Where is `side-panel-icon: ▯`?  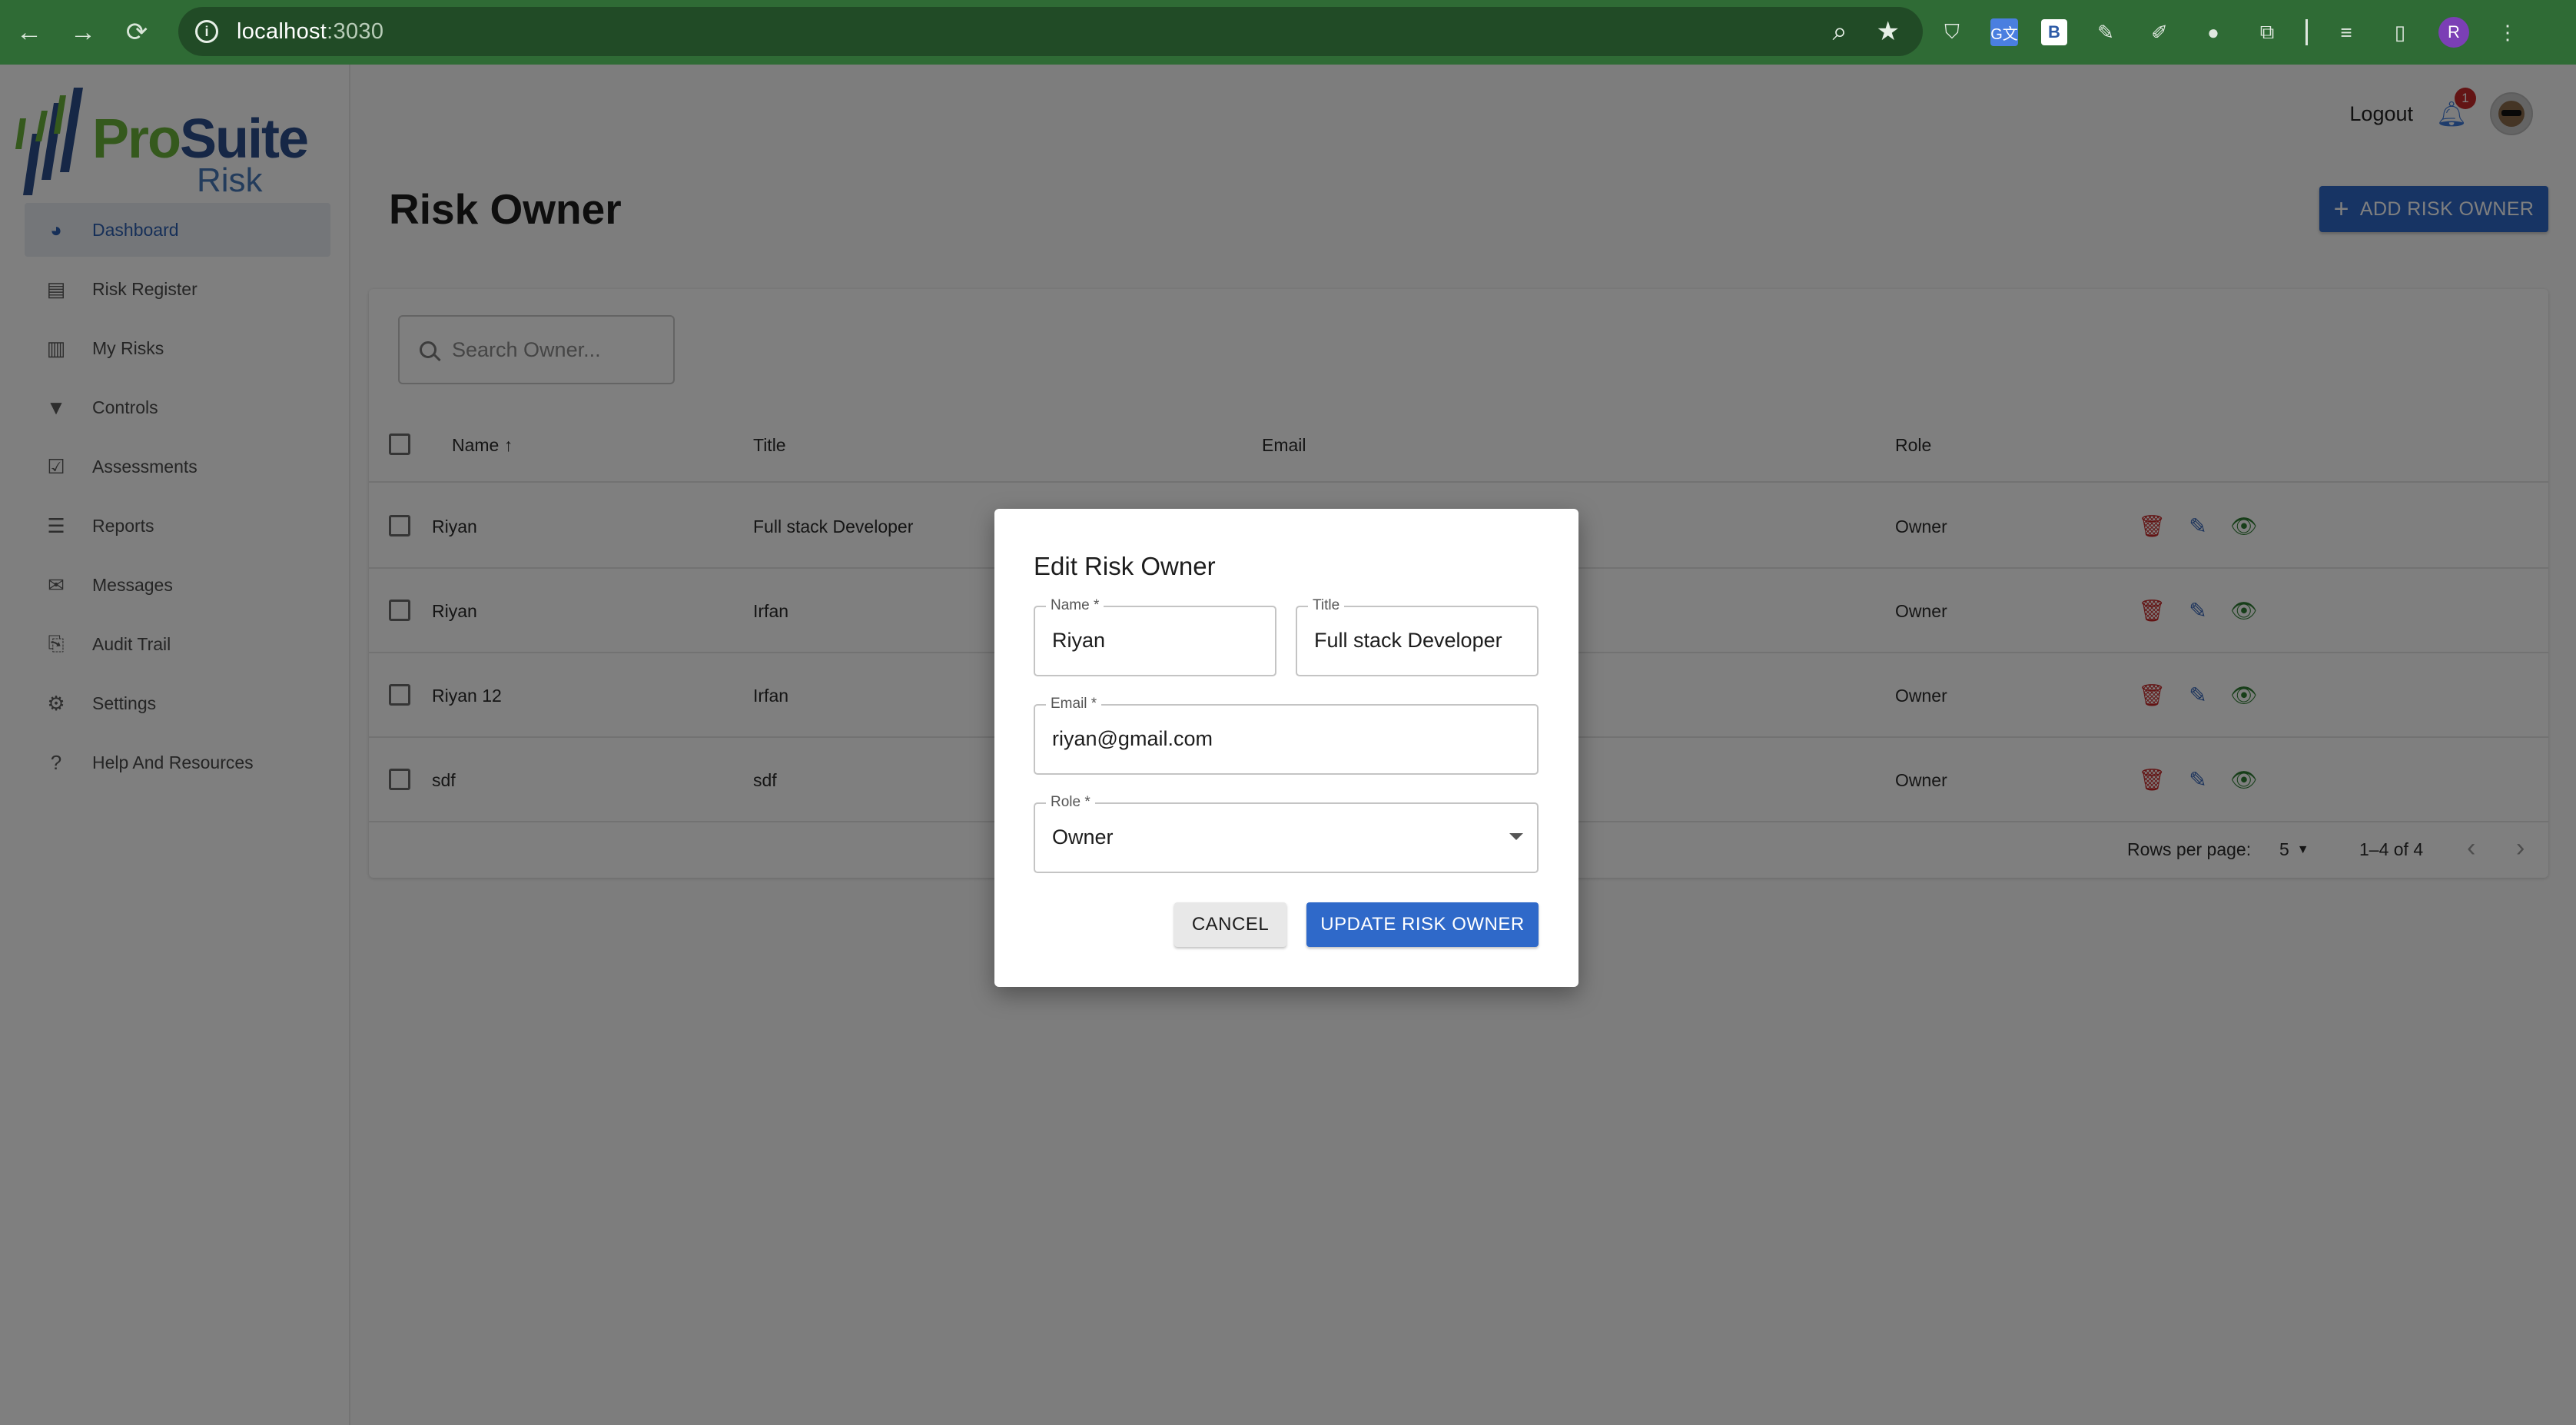
side-panel-icon: ▯ is located at coordinates (2400, 32).